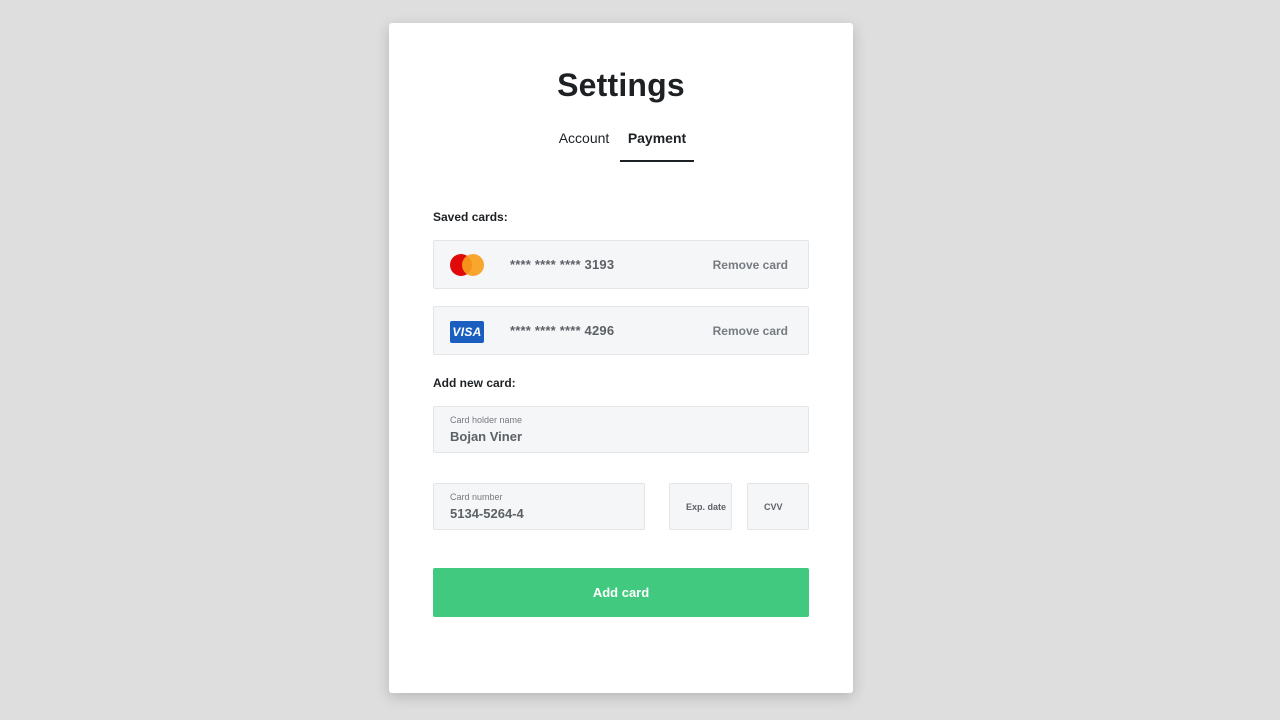 This screenshot has height=720, width=1280. Describe the element at coordinates (706, 507) in the screenshot. I see `exp-date-placeholder: Exp. date` at that location.